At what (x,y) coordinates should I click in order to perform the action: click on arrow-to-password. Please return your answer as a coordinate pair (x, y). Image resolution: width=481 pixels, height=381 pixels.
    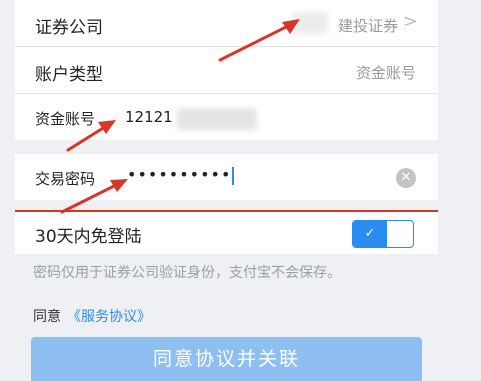
    Looking at the image, I should click on (91, 197).